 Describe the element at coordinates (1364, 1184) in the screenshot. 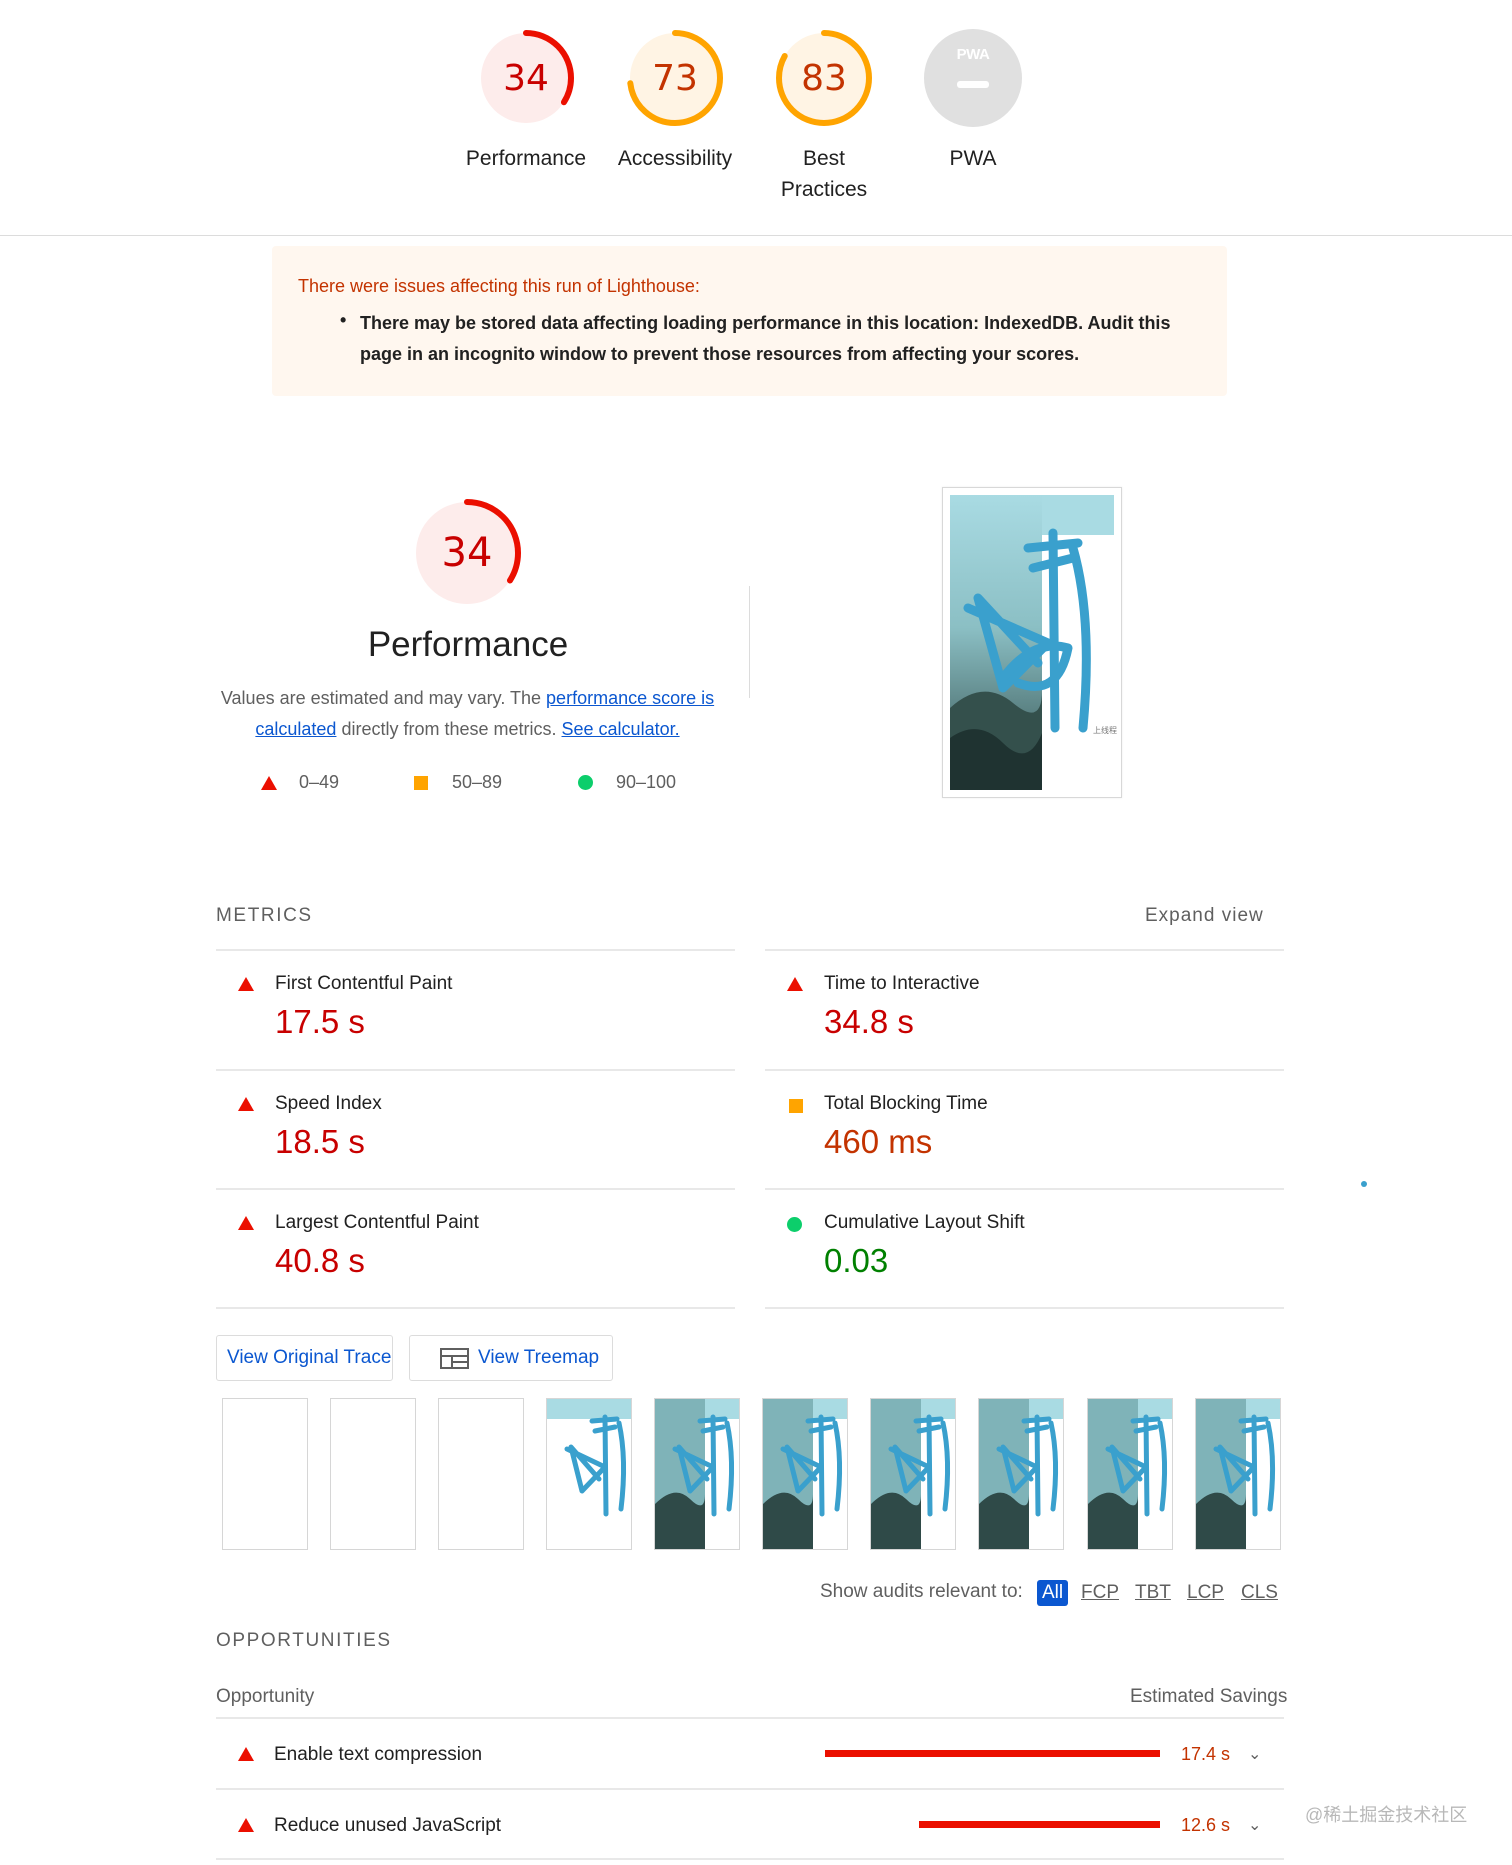

I see `decorative-dot` at that location.